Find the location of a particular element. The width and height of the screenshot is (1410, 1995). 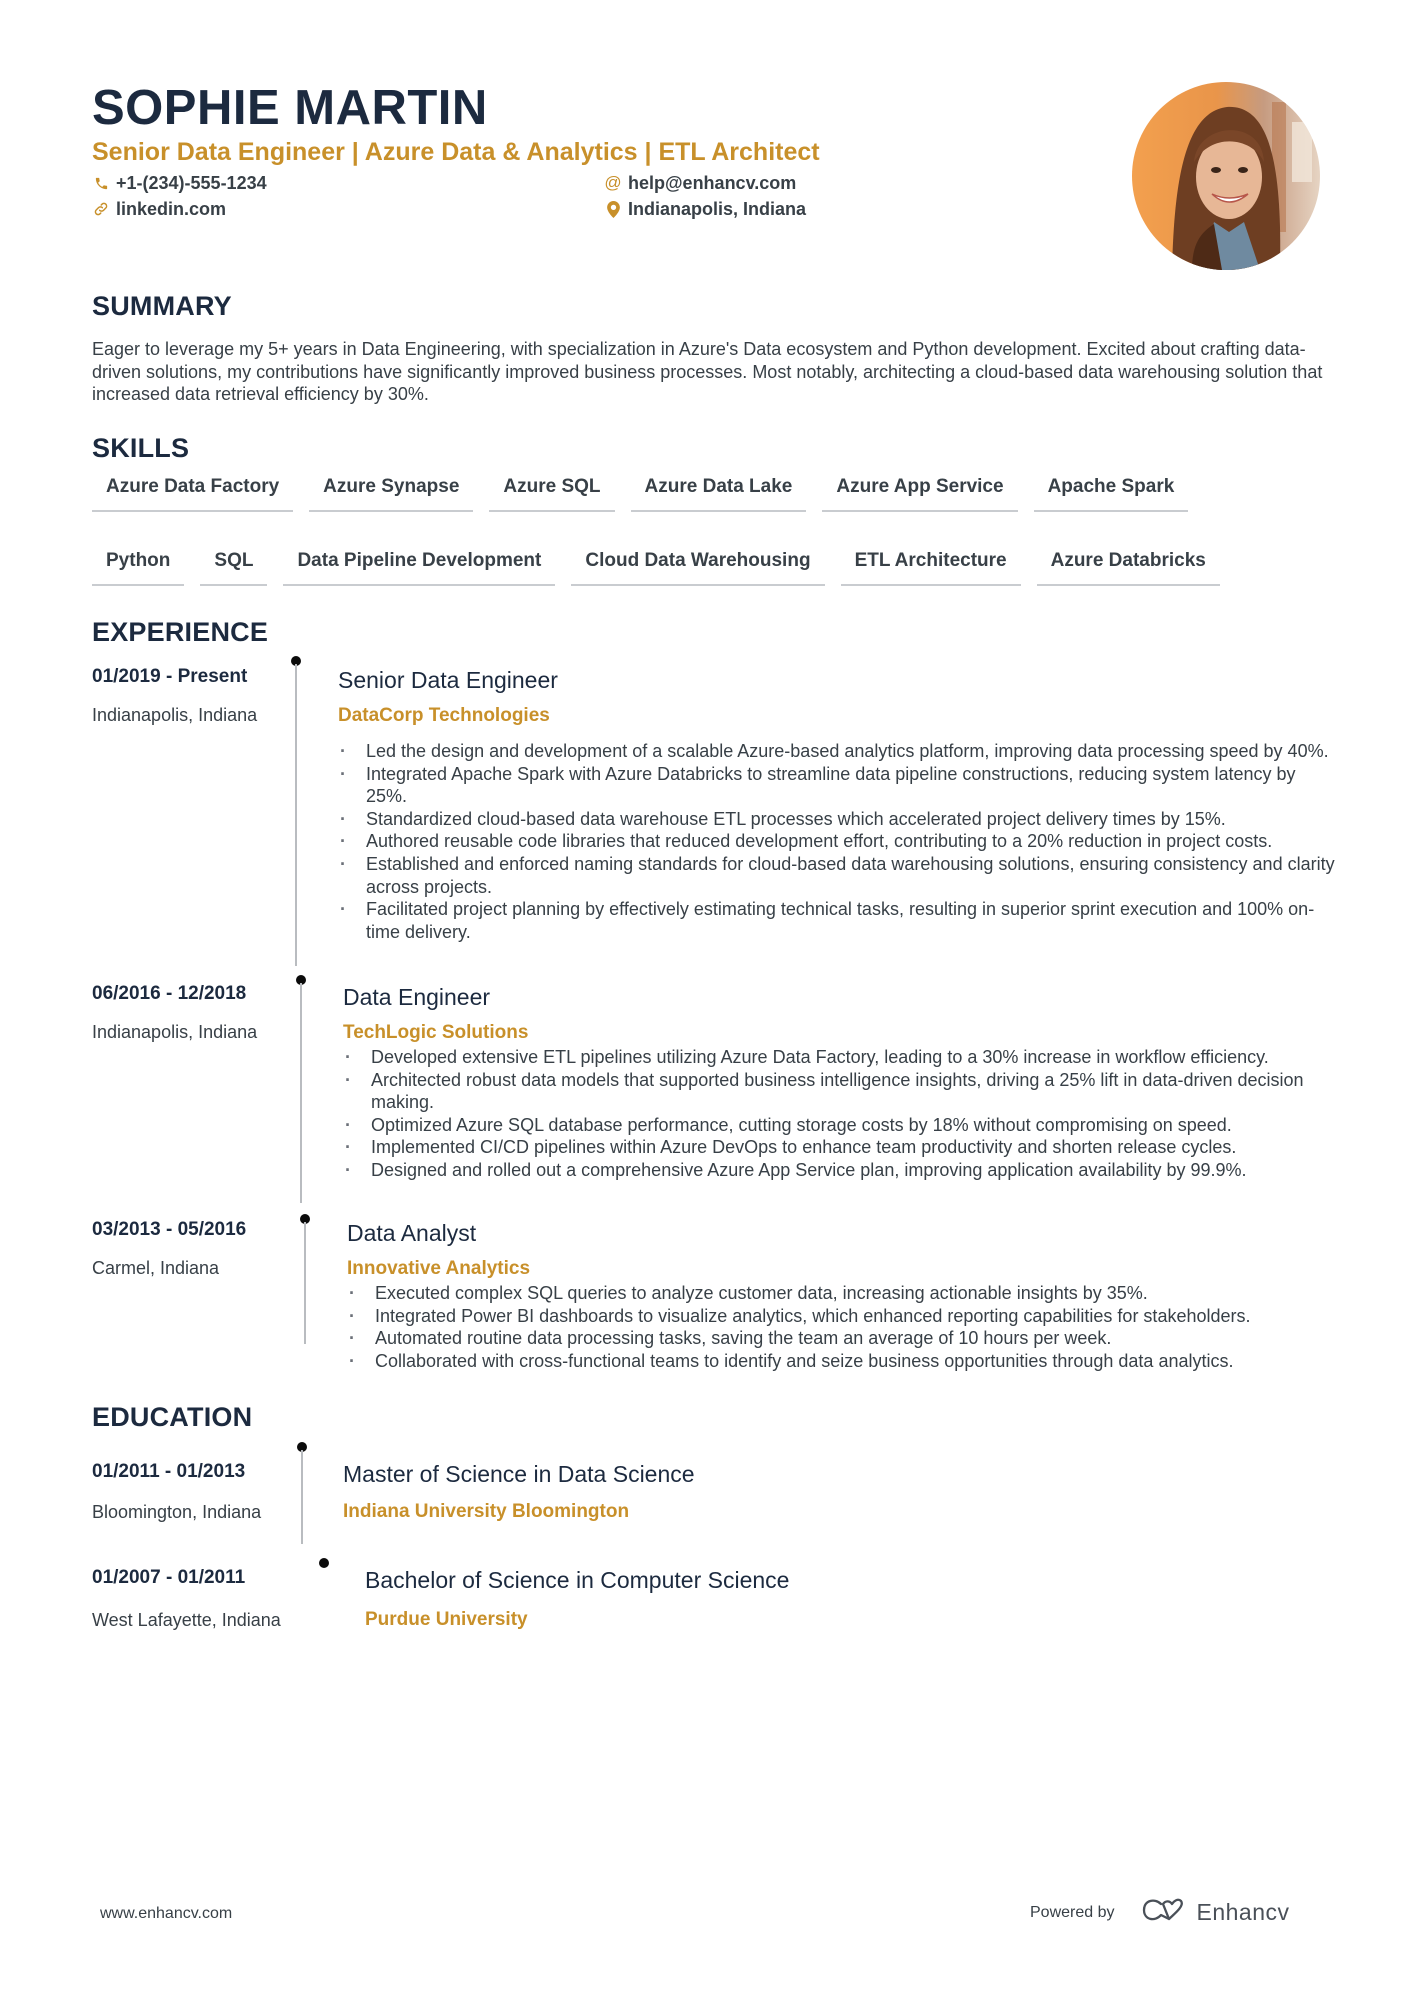

job-title: Data Analyst is located at coordinates (412, 1233).